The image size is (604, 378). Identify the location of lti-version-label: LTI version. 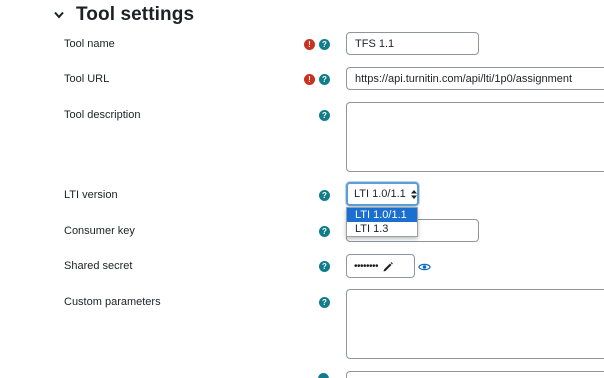
(91, 195).